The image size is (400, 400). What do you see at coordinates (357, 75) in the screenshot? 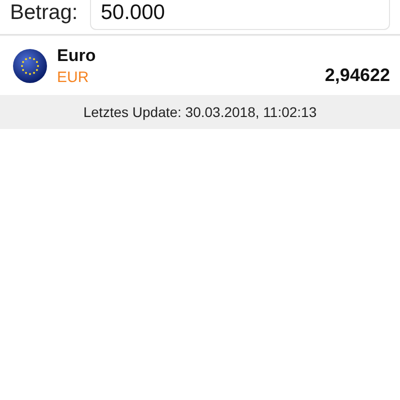
I see `currency-value: 2,94622` at bounding box center [357, 75].